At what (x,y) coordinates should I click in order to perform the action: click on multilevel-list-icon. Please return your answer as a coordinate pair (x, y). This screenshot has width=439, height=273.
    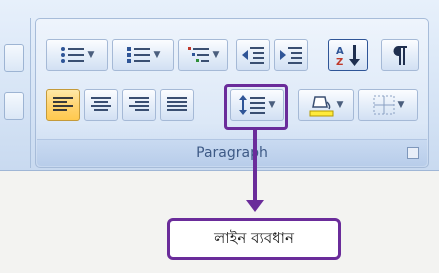
    Looking at the image, I should click on (198, 54).